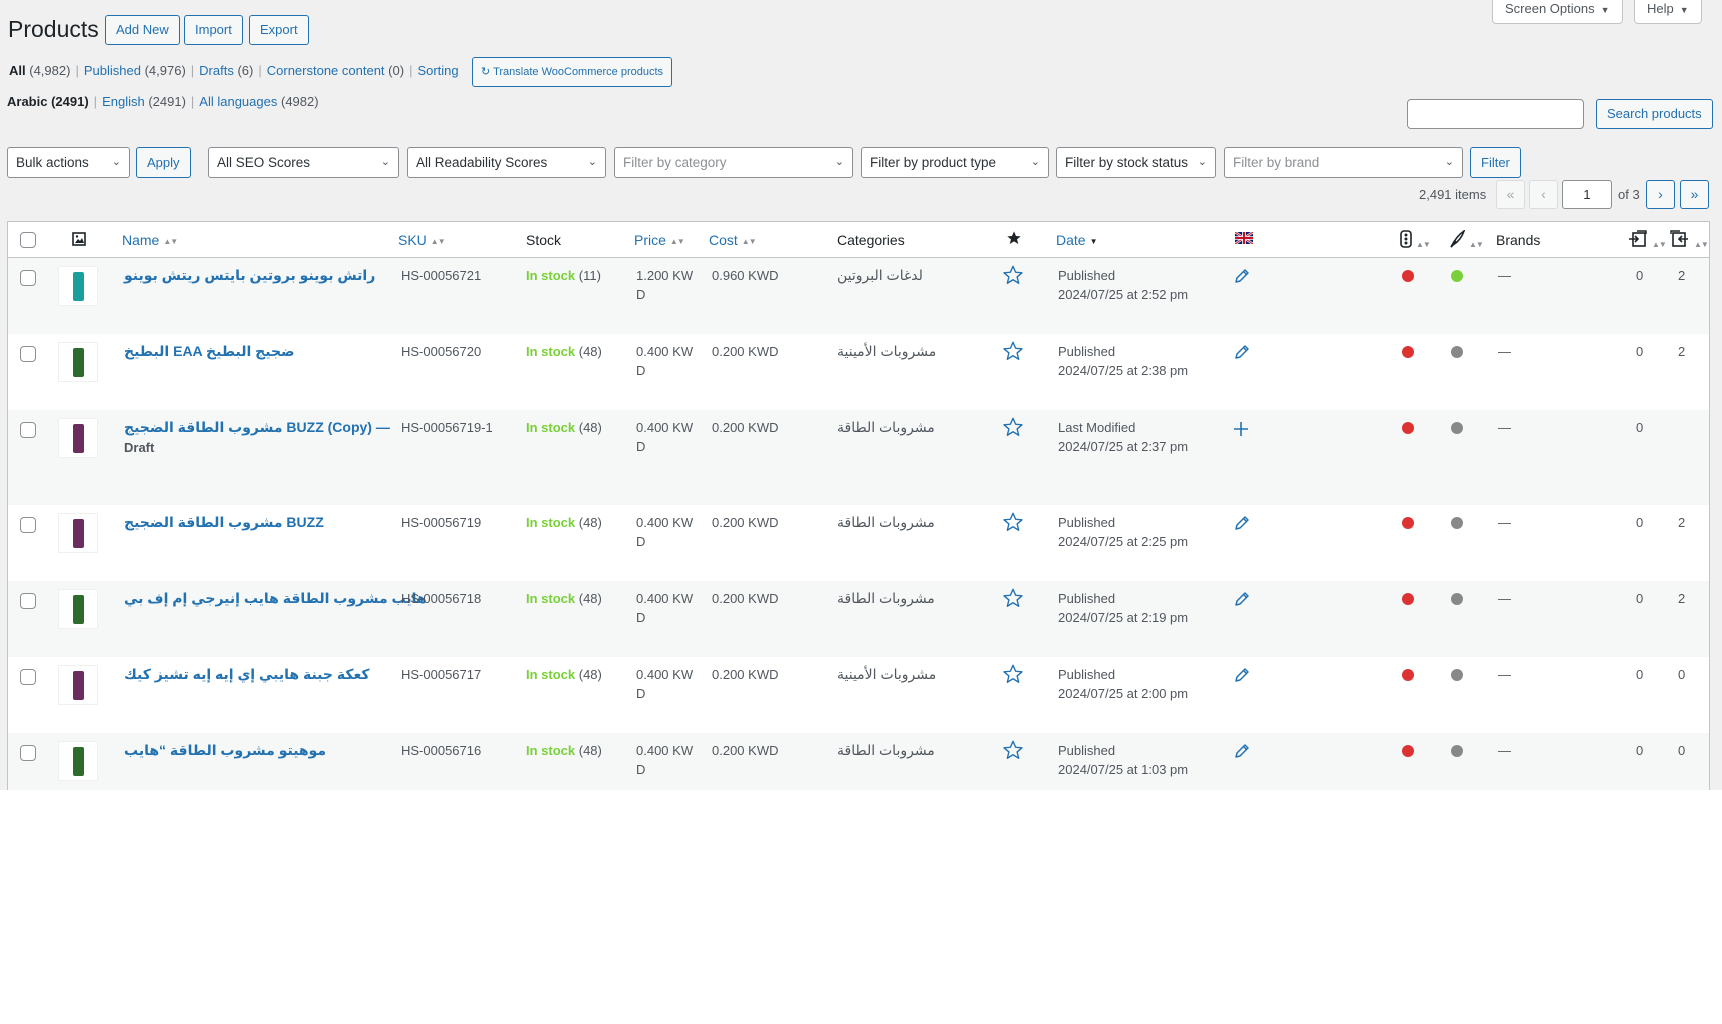 The width and height of the screenshot is (1722, 1024). What do you see at coordinates (733, 162) in the screenshot?
I see `category-filter-select: Filter by category ⌄` at bounding box center [733, 162].